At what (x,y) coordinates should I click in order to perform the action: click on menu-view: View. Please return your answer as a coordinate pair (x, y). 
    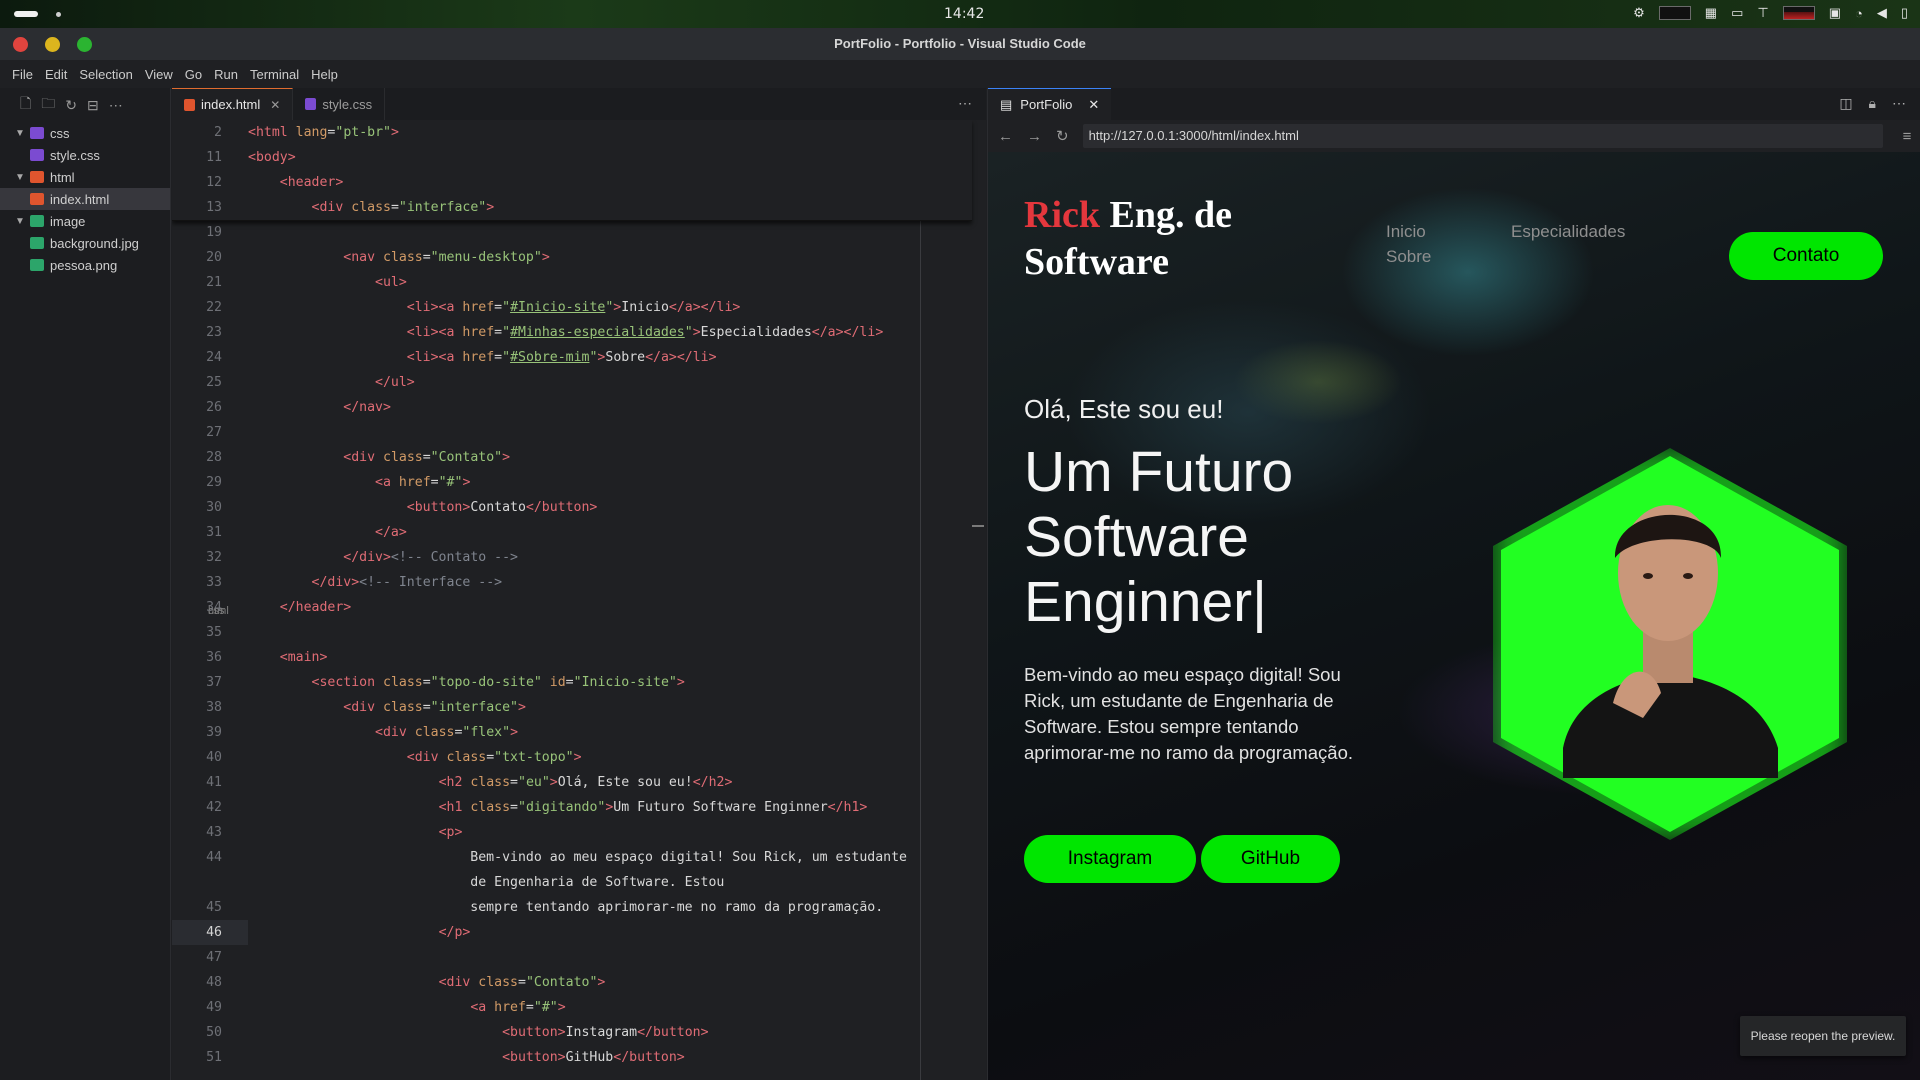
    Looking at the image, I should click on (159, 74).